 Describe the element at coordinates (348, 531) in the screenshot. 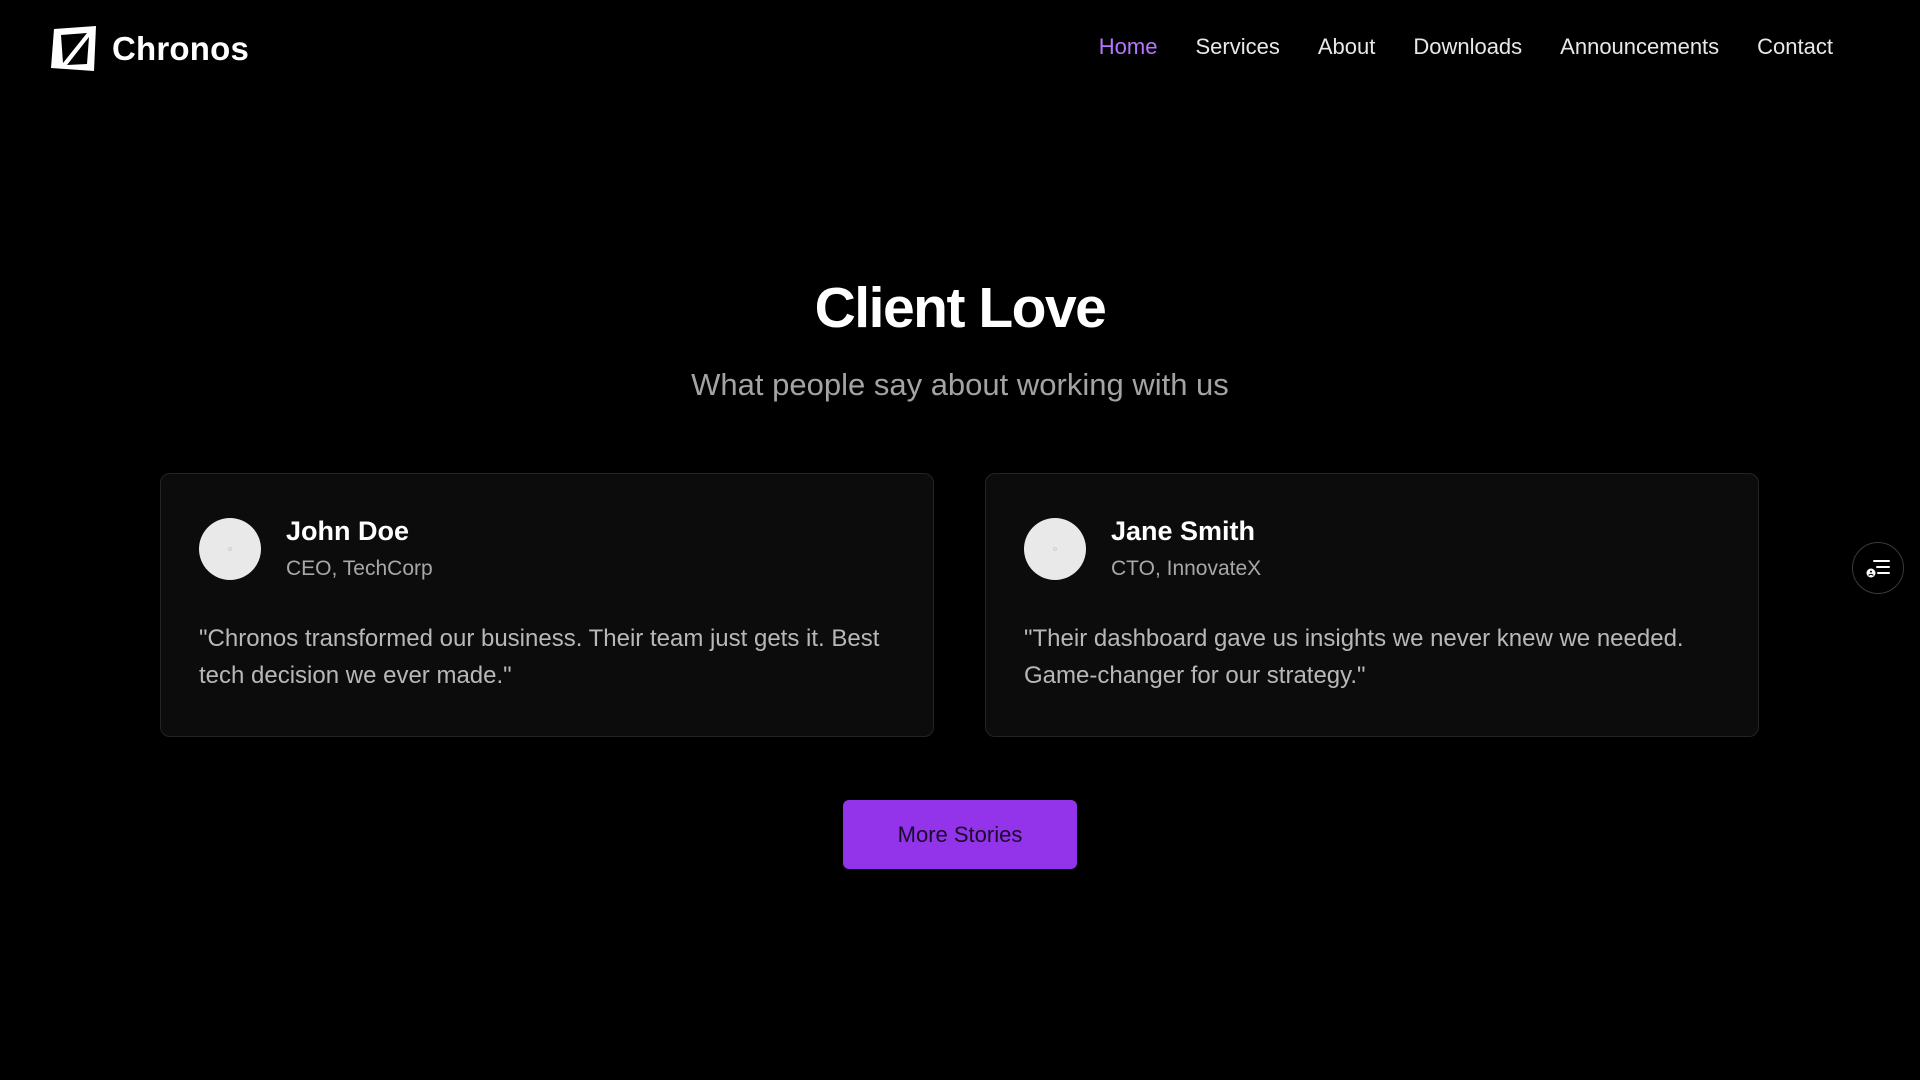

I see `testimonial-author-name: John Doe` at that location.